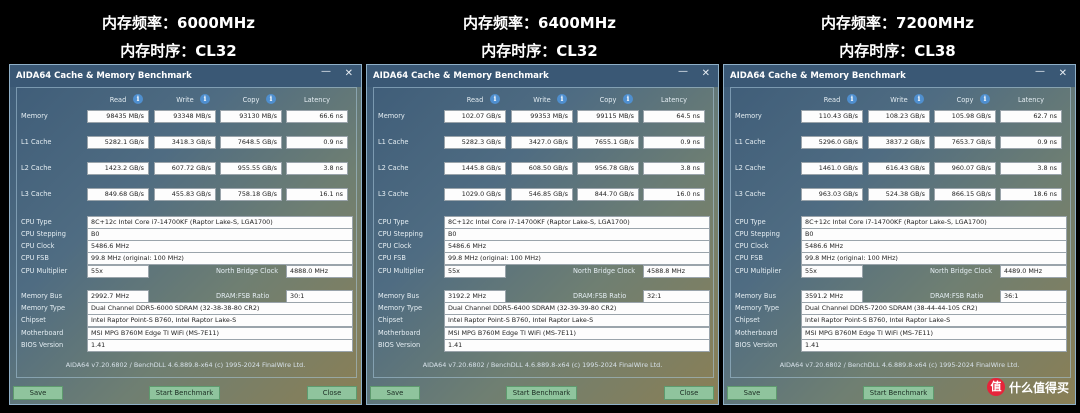  I want to click on memory-copy-value: 93130 MB/s, so click(251, 116).